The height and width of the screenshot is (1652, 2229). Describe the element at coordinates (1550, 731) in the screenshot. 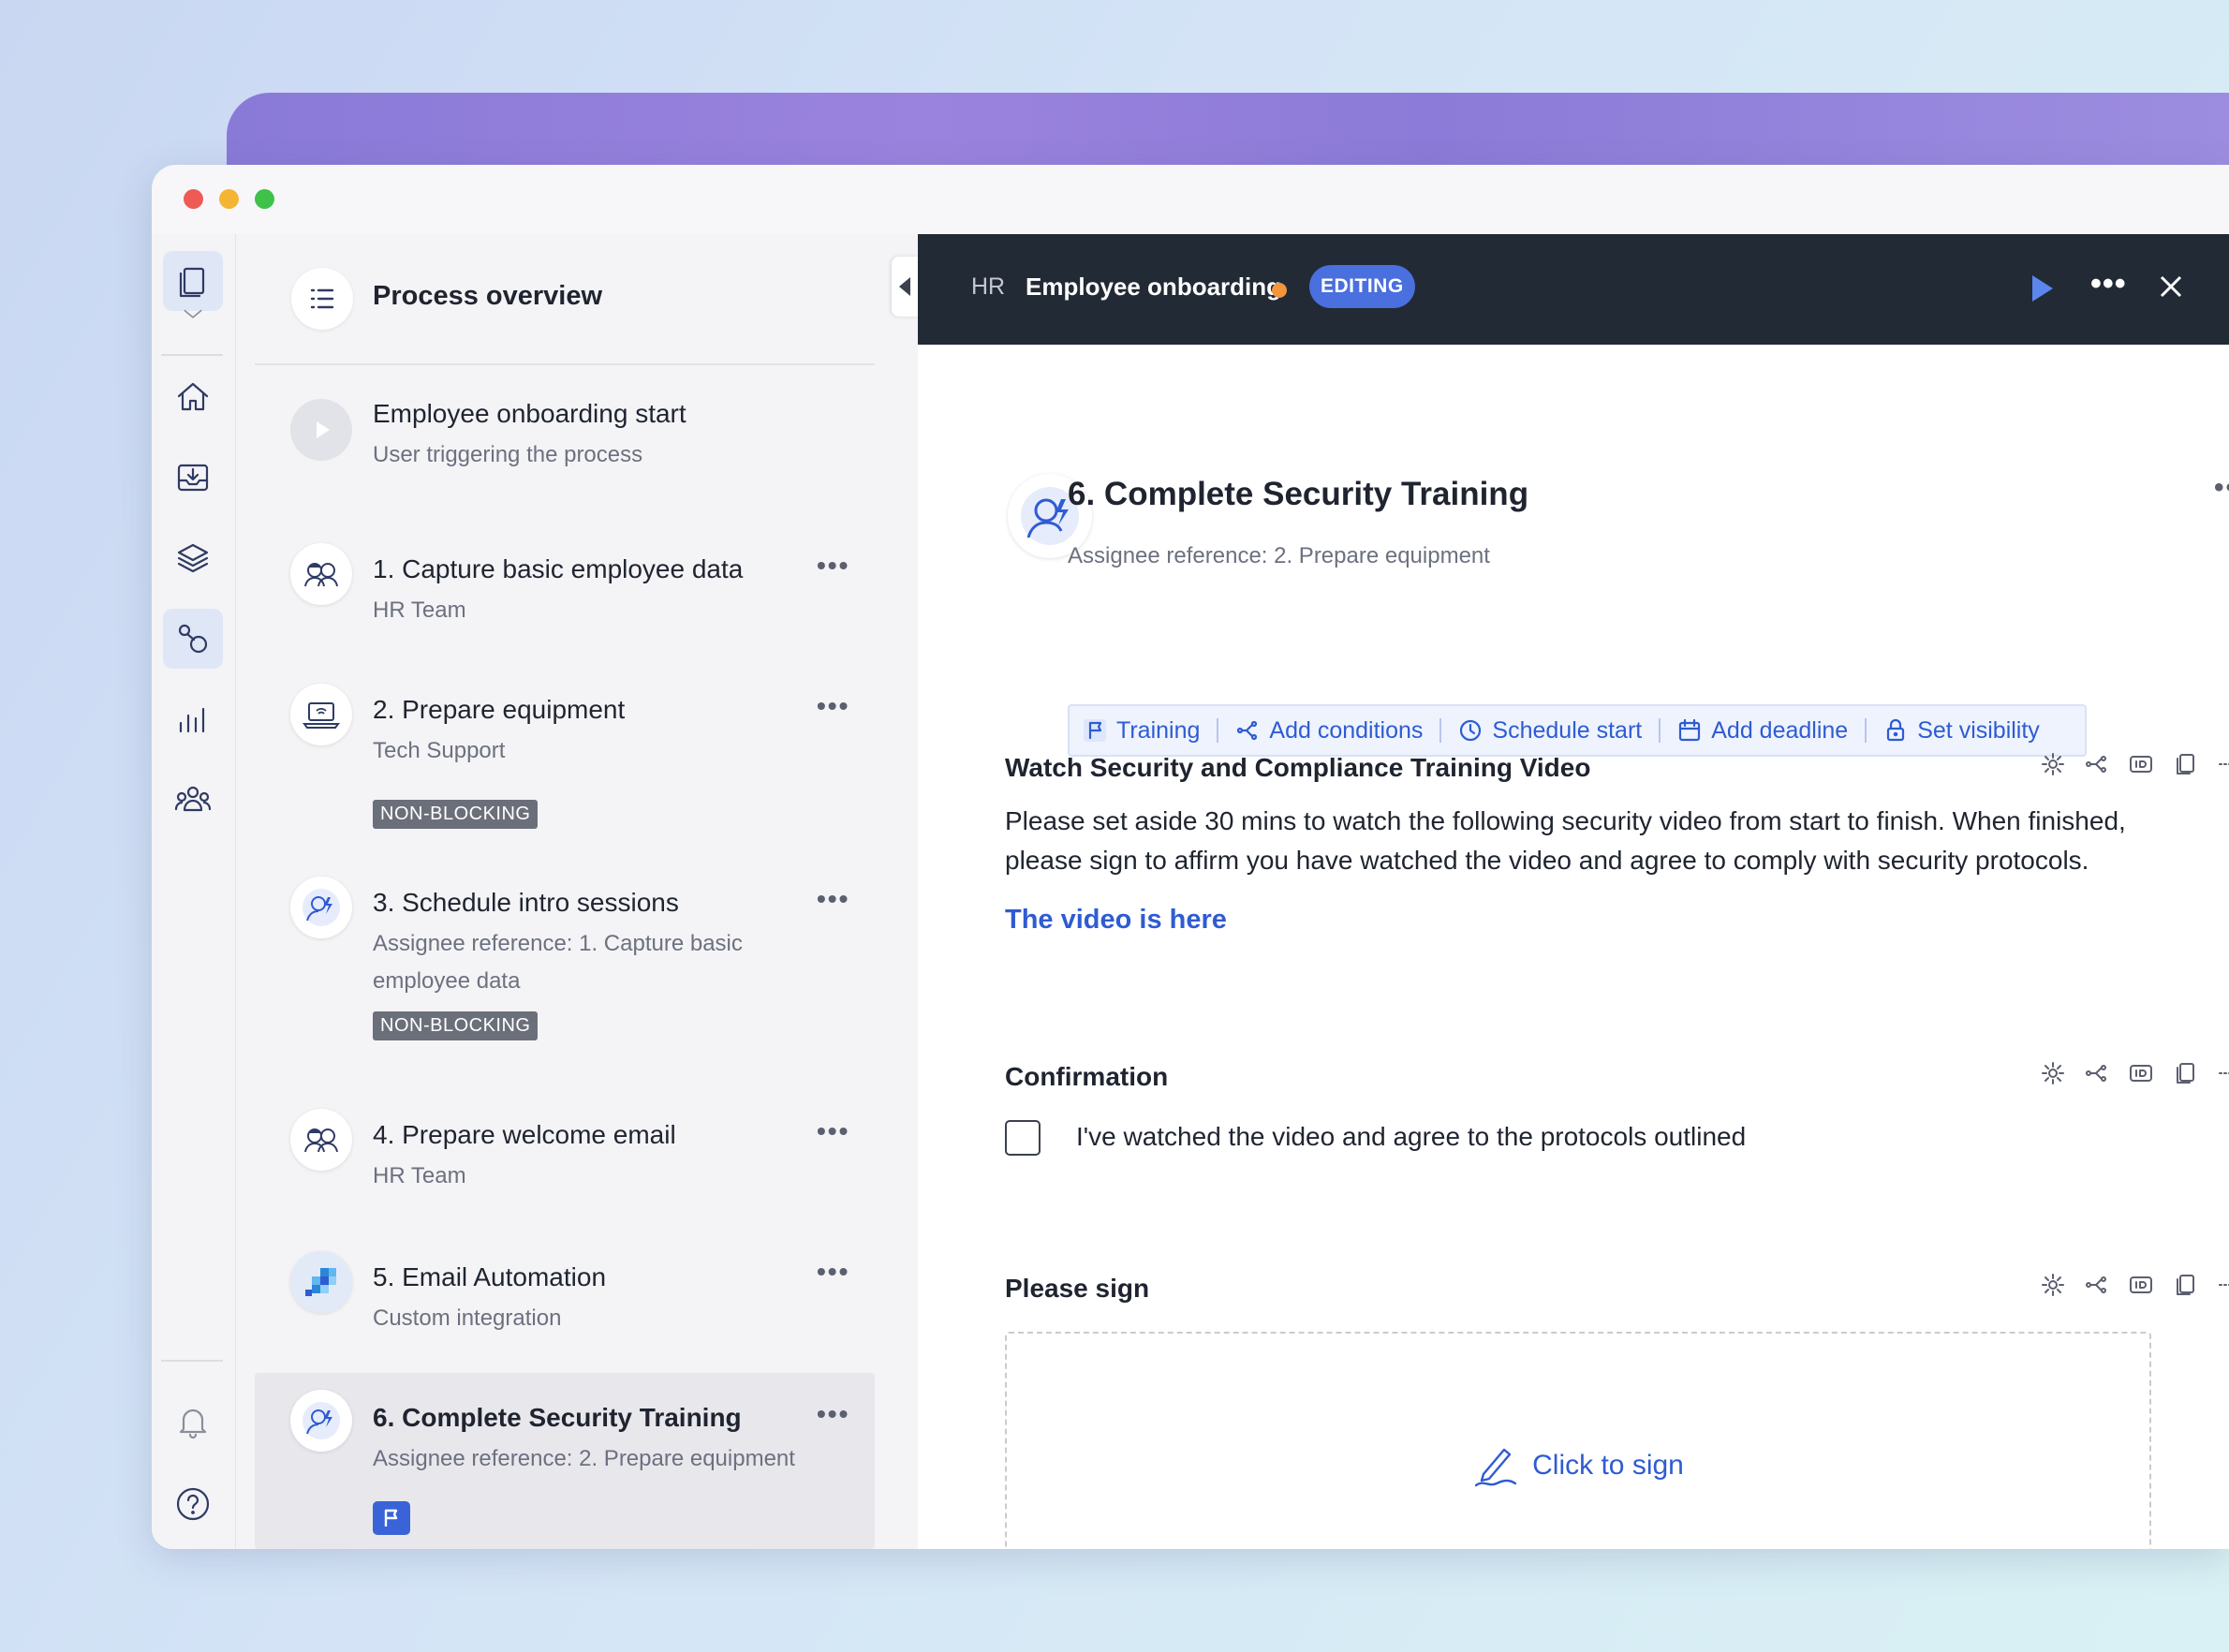

I see `schedule-start-button: Schedule start` at that location.